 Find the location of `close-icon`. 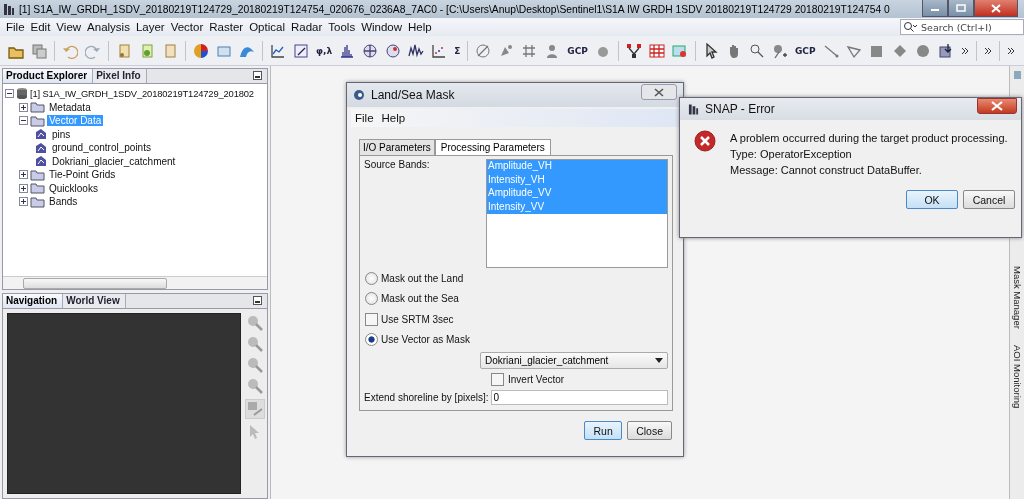

close-icon is located at coordinates (659, 92).